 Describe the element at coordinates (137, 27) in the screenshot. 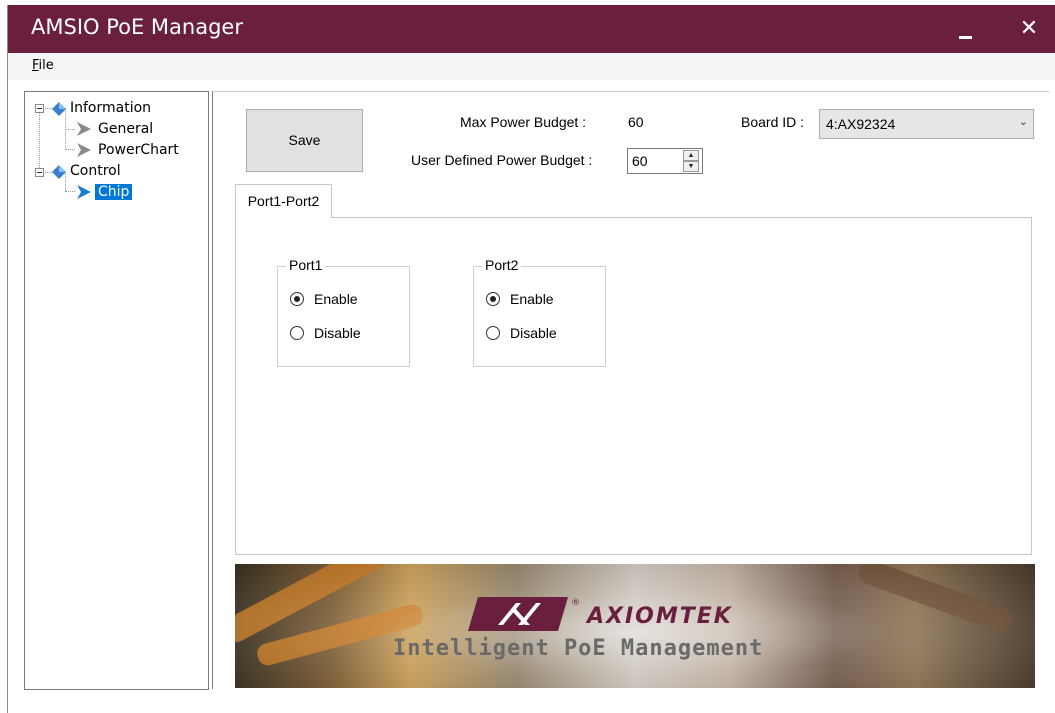

I see `window-title: AMSIO PoE Manager` at that location.